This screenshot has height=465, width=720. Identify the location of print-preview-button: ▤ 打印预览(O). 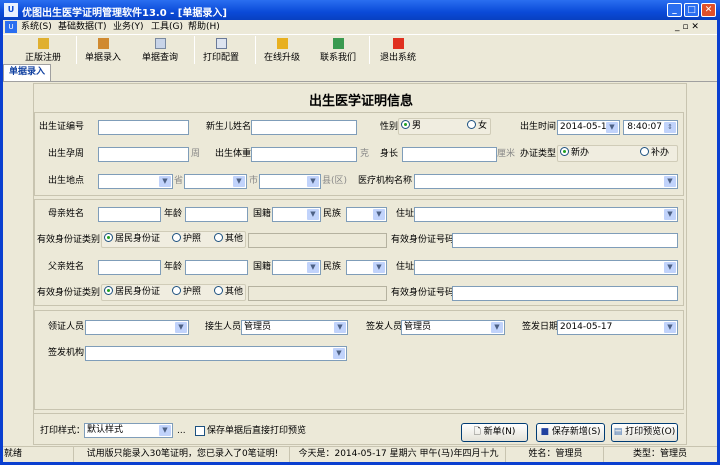
(644, 432).